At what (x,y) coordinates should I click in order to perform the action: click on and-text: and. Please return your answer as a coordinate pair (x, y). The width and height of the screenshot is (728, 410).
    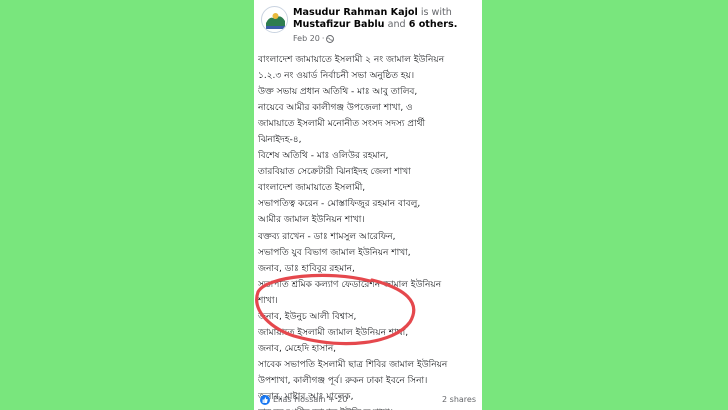
    Looking at the image, I should click on (396, 24).